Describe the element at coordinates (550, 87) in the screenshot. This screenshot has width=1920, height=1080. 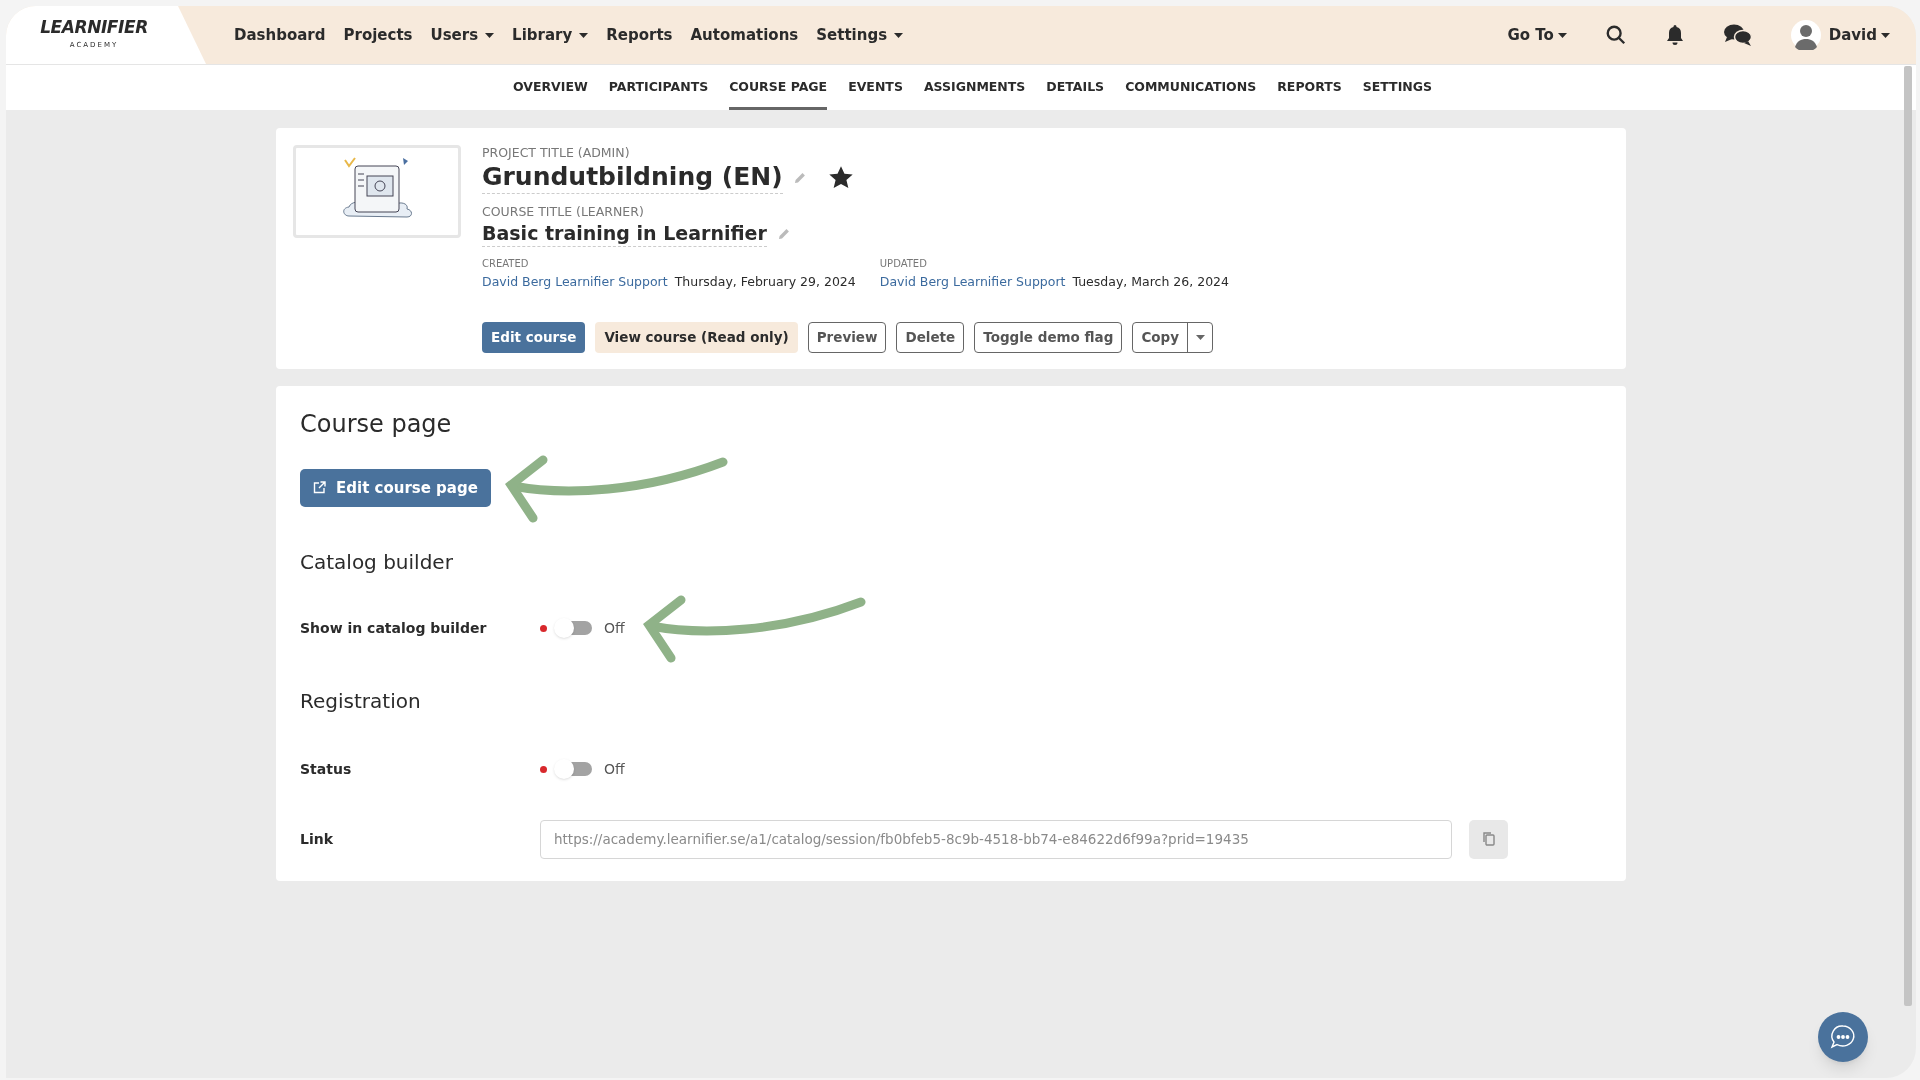
I see `tab: OVERVIEW` at that location.